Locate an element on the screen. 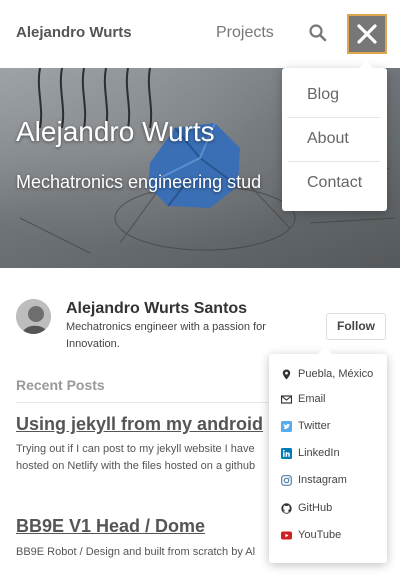  avatar-image is located at coordinates (33, 316).